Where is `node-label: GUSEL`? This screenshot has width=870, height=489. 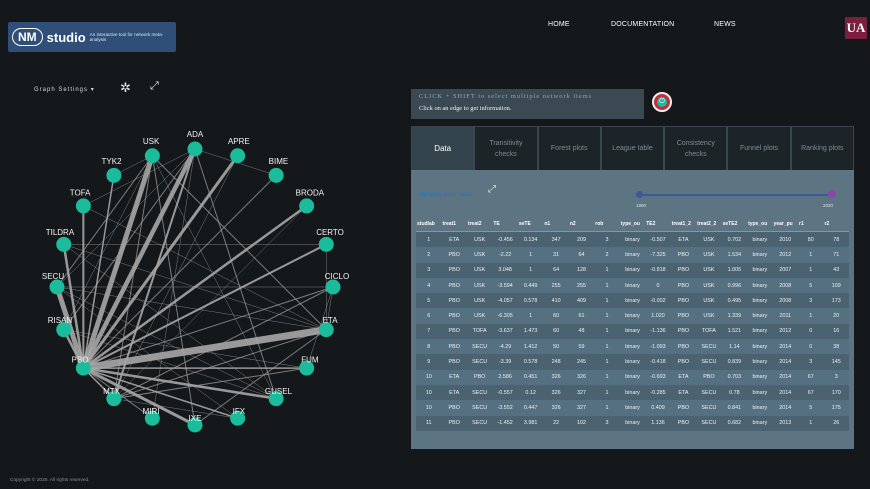
node-label: GUSEL is located at coordinates (279, 391).